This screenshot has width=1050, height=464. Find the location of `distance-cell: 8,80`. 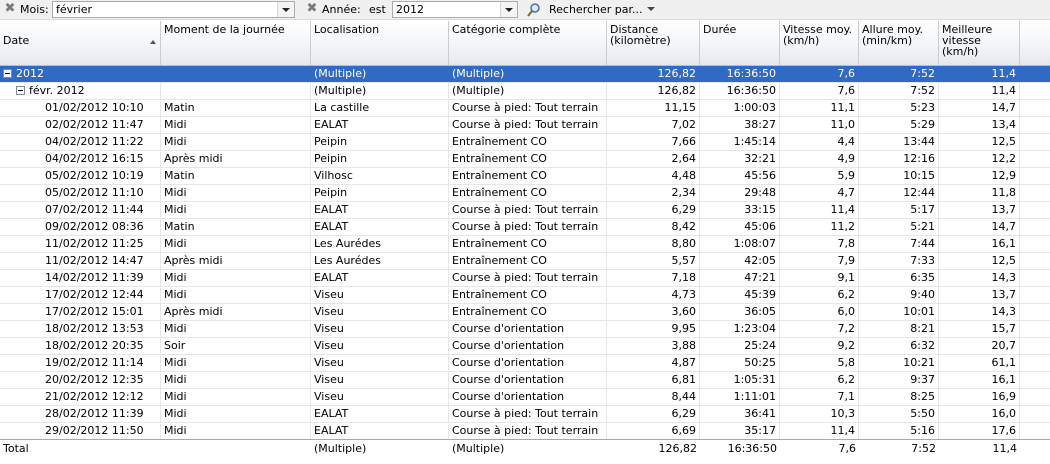

distance-cell: 8,80 is located at coordinates (653, 244).